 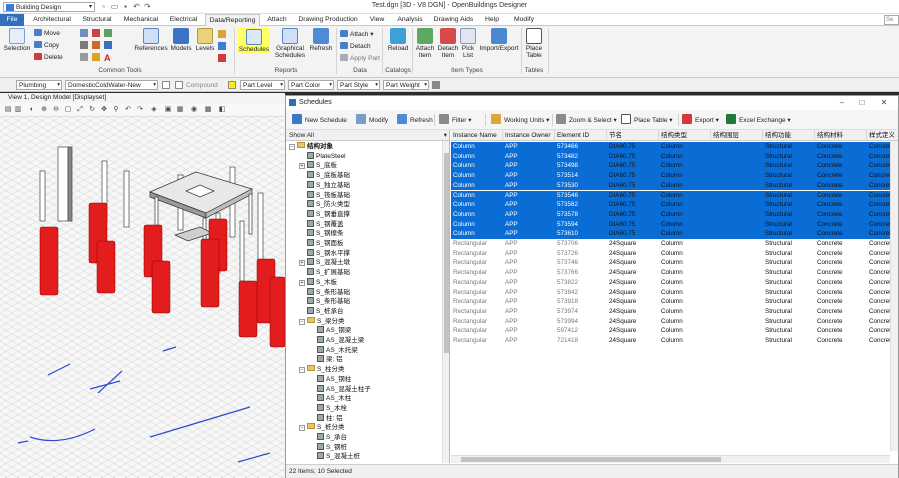 I want to click on tool-measure-icon, so click(x=84, y=45).